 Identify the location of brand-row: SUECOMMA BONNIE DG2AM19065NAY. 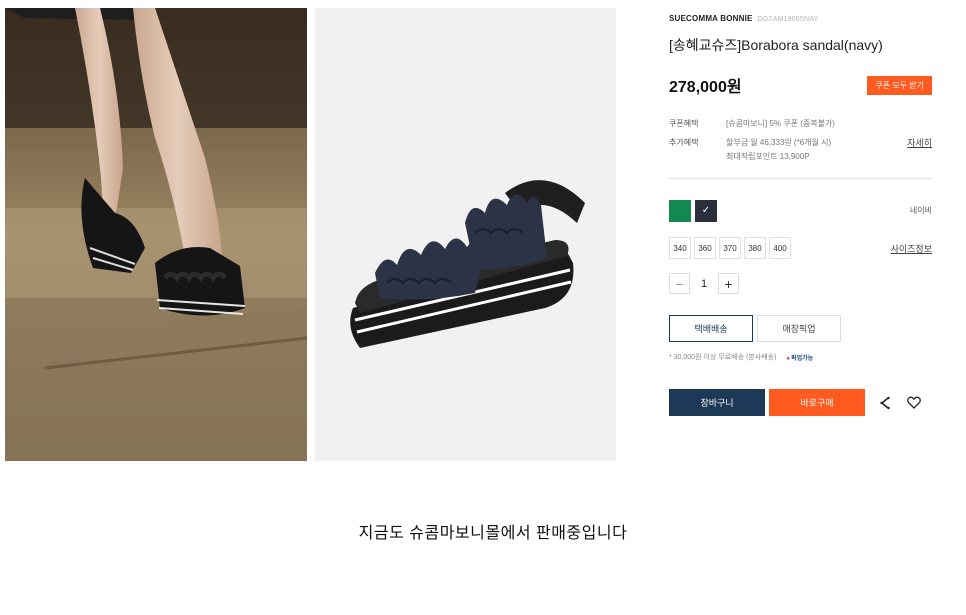
(800, 18).